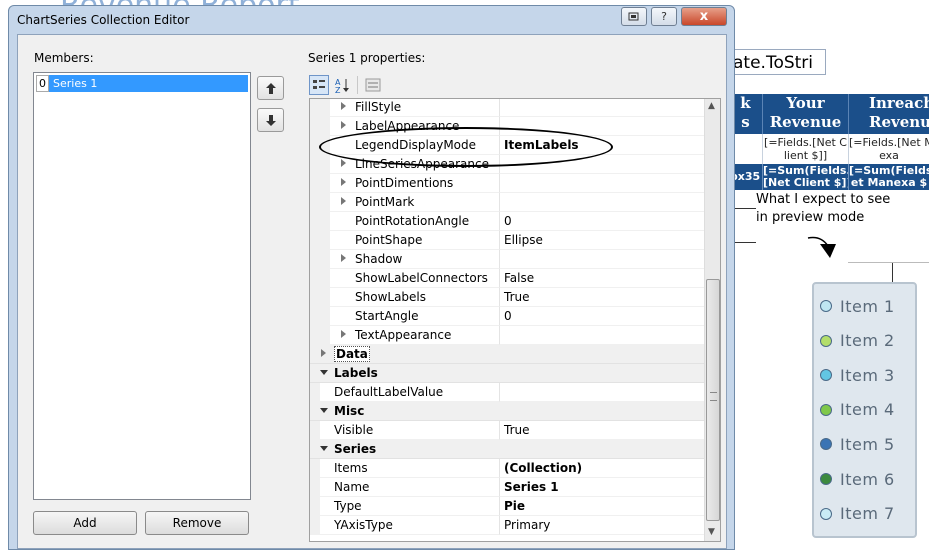  What do you see at coordinates (270, 88) in the screenshot?
I see `move-up-button` at bounding box center [270, 88].